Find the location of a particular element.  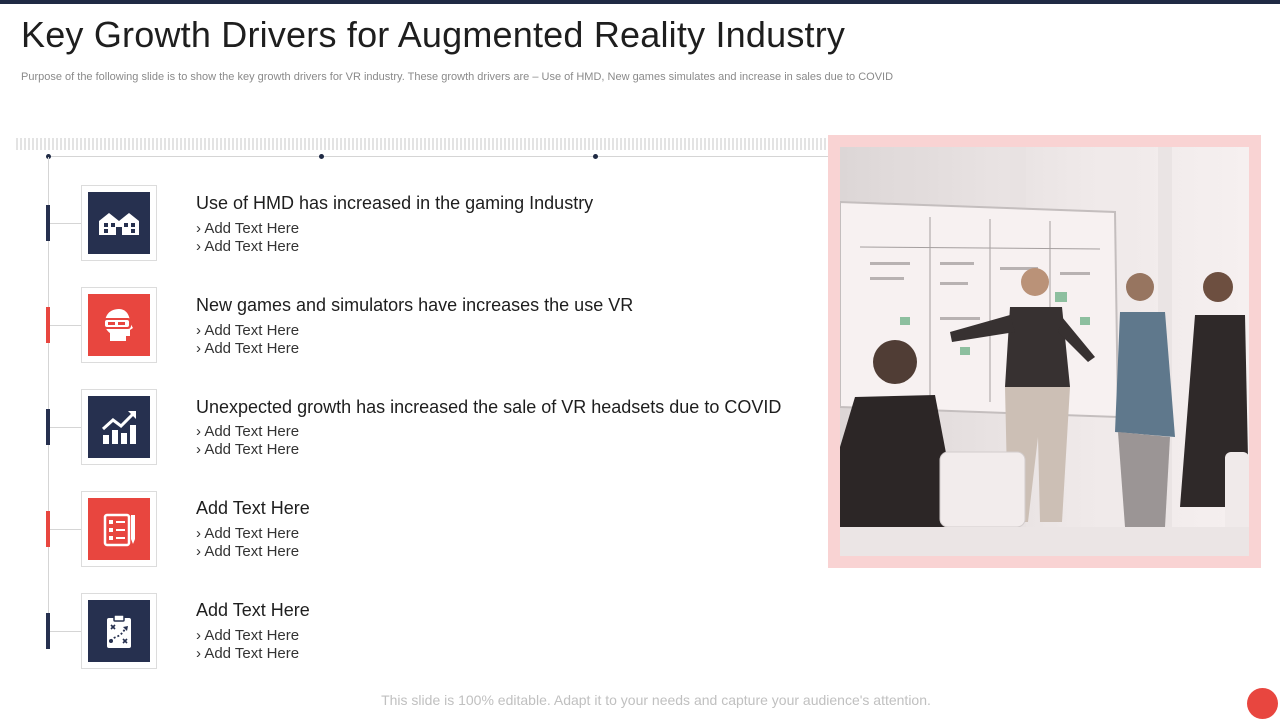

checklist-pen-icon is located at coordinates (119, 529).